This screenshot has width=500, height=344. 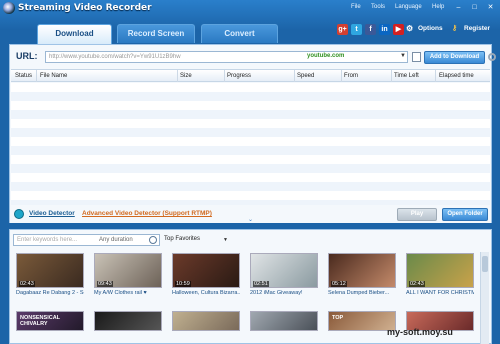 What do you see at coordinates (250, 219) in the screenshot?
I see `expand-chevron-icon: ⌄` at bounding box center [250, 219].